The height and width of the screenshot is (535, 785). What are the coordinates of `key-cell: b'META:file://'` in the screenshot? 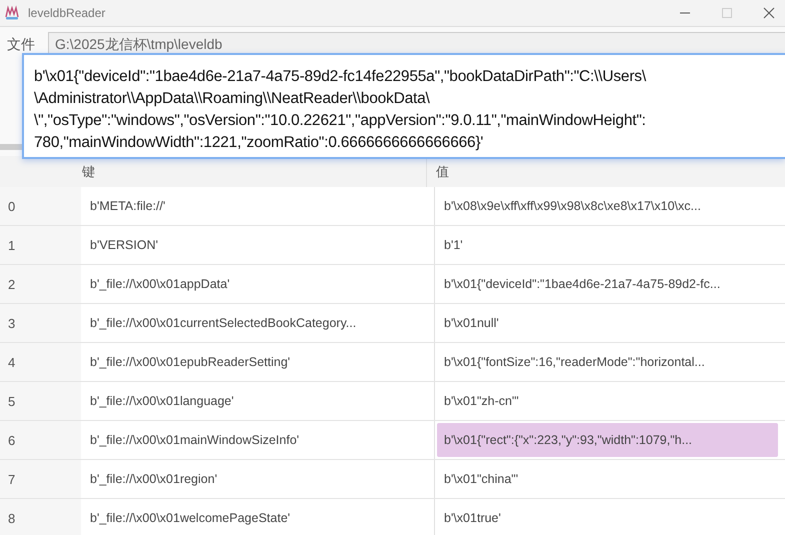 It's located at (257, 206).